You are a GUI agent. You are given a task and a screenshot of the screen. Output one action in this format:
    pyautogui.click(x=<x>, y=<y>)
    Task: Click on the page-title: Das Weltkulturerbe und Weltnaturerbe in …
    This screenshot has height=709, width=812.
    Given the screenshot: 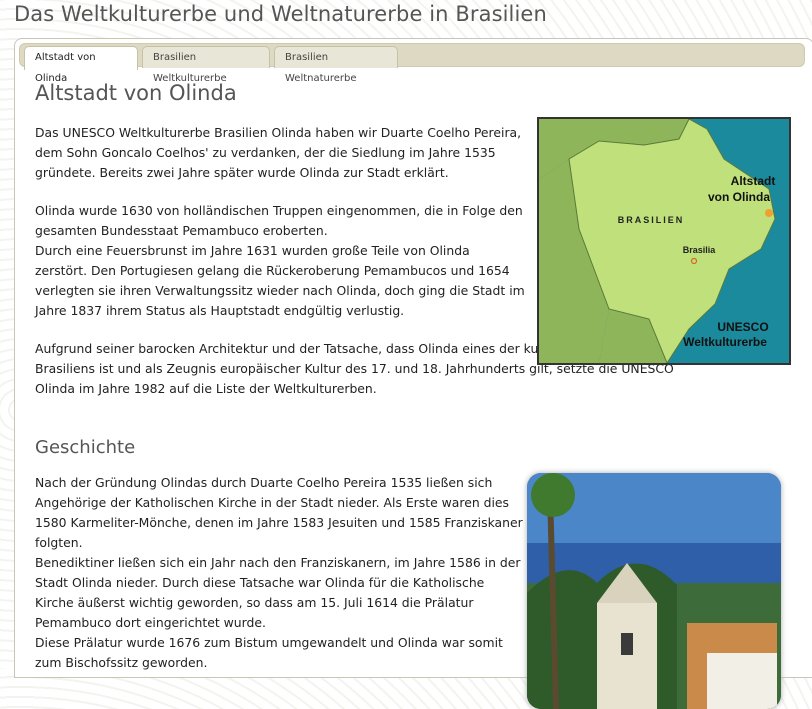 What is the action you would take?
    pyautogui.click(x=280, y=14)
    